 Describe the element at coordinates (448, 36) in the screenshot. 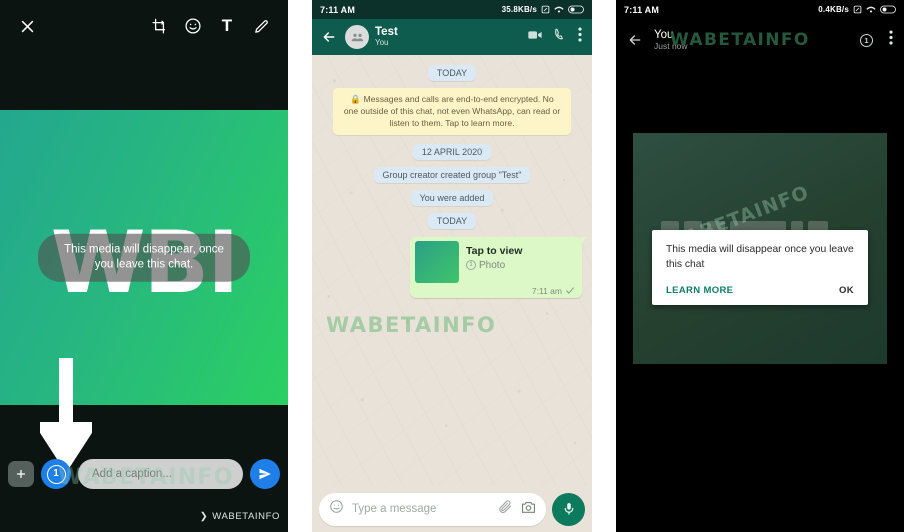

I see `chat-title-block: Test You` at that location.